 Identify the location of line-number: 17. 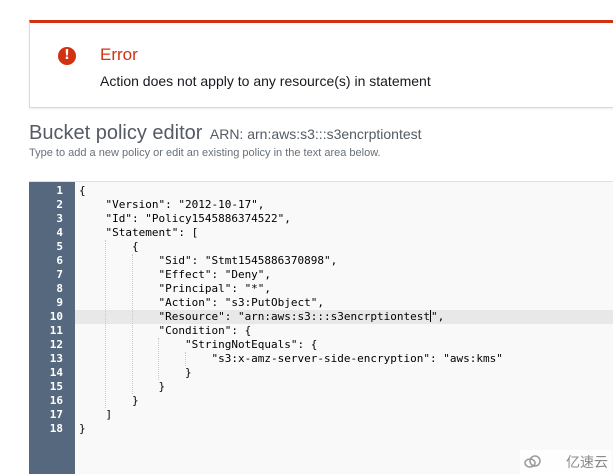
(56, 414).